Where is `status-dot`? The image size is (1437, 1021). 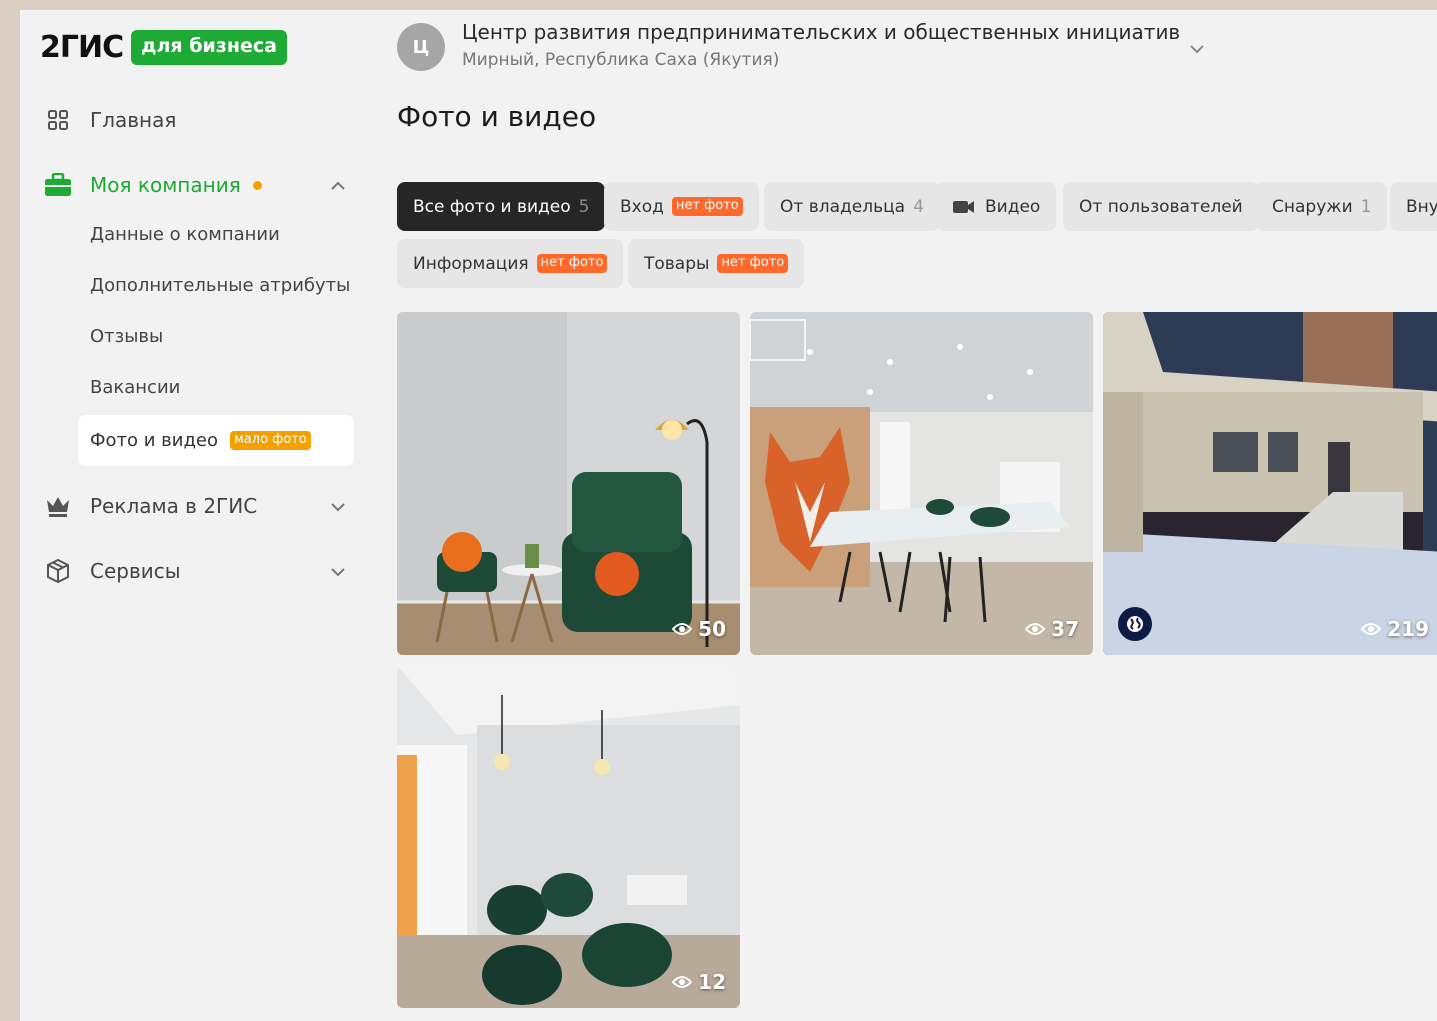
status-dot is located at coordinates (257, 185).